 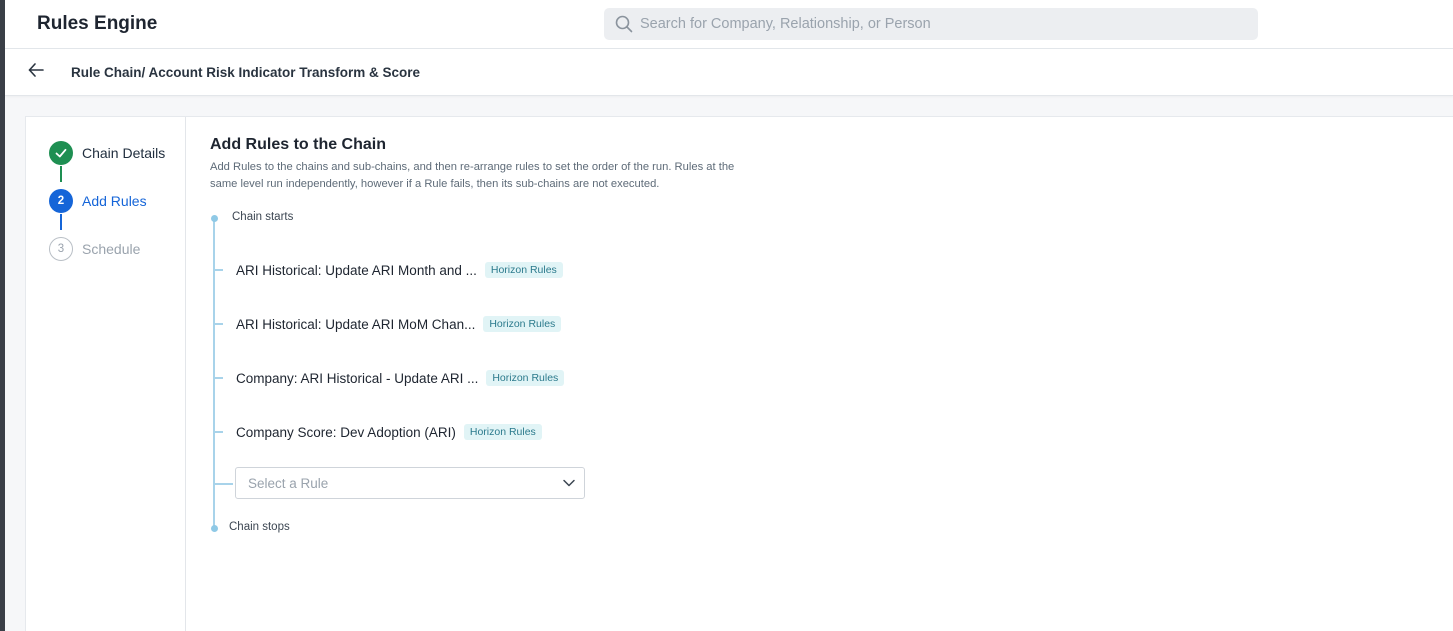 What do you see at coordinates (214, 528) in the screenshot?
I see `chain-stop-dot` at bounding box center [214, 528].